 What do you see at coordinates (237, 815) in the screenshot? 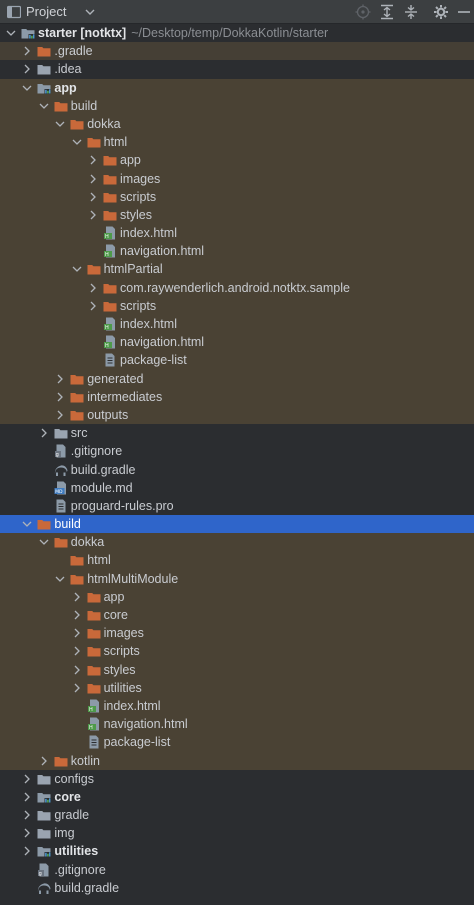
I see `tree-row: gradle` at bounding box center [237, 815].